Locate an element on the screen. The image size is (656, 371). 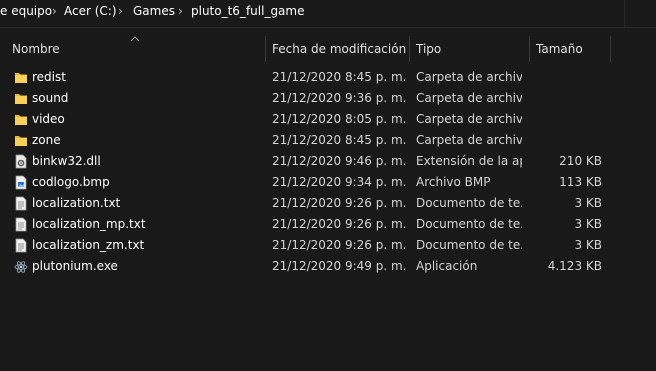
file-date: 21/12/2020 9:46 p. m. is located at coordinates (339, 161).